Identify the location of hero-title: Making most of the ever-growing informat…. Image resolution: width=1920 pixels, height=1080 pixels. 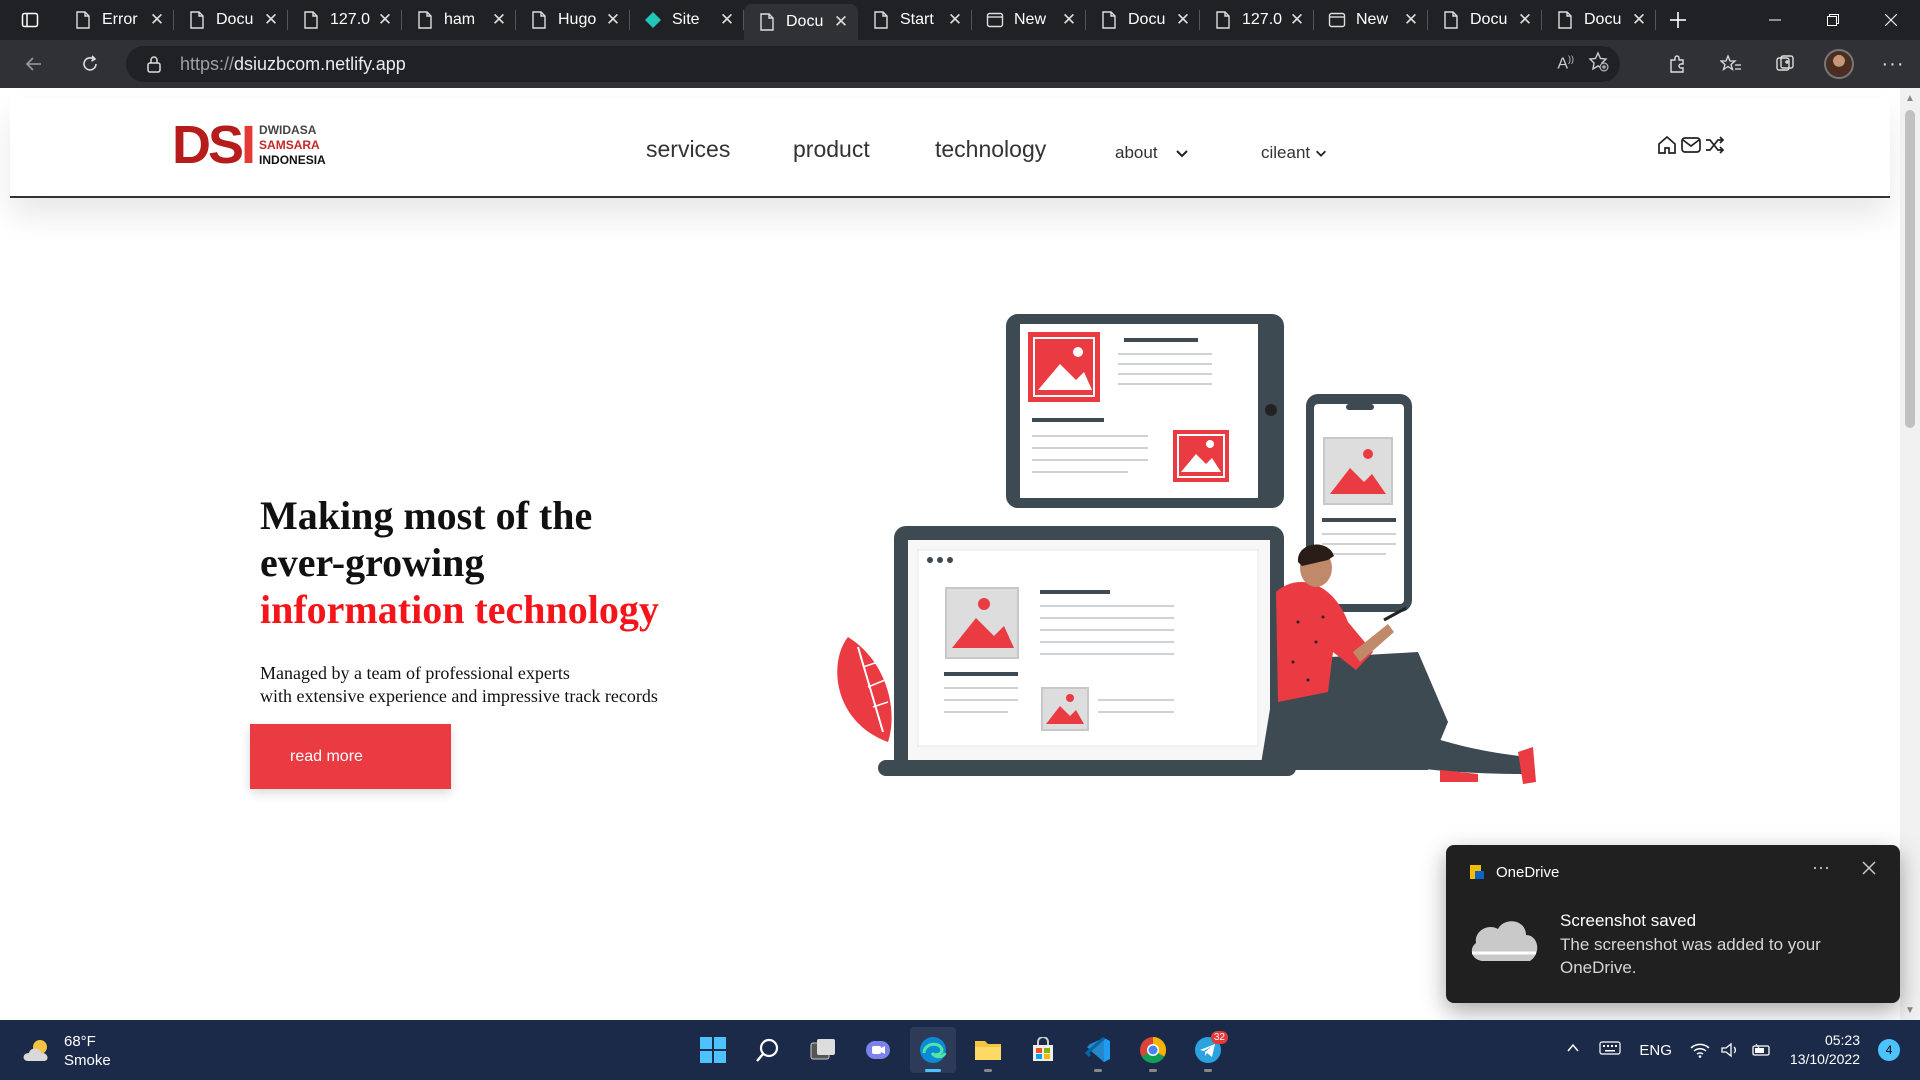
(540, 562).